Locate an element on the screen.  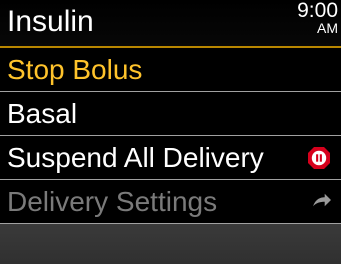
menu-item-label: Basal is located at coordinates (42, 113).